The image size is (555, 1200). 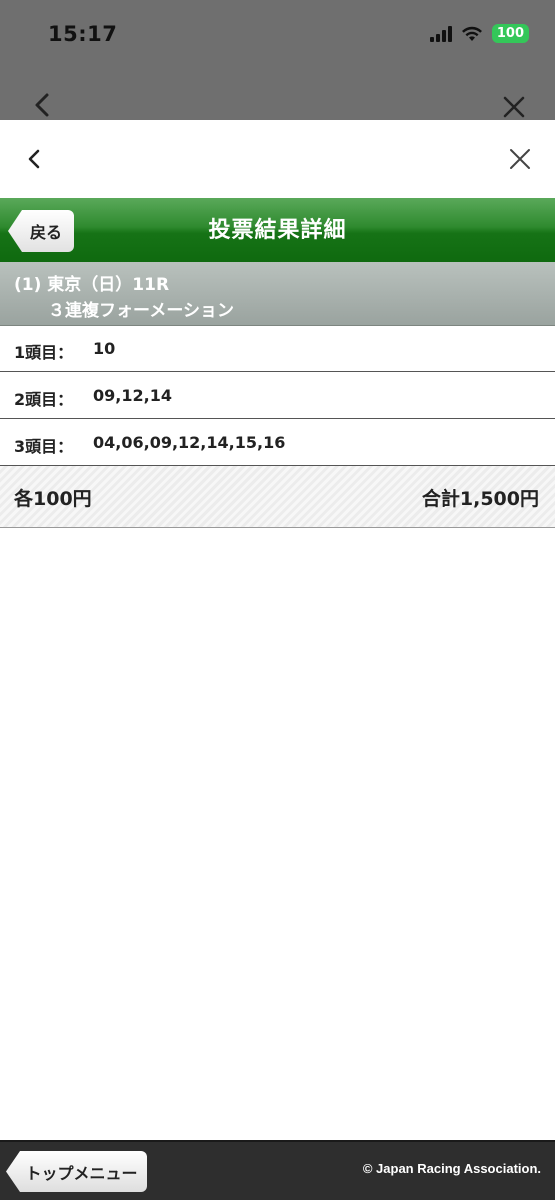 I want to click on table-row: 2頭目： 09,12,14, so click(x=277, y=396).